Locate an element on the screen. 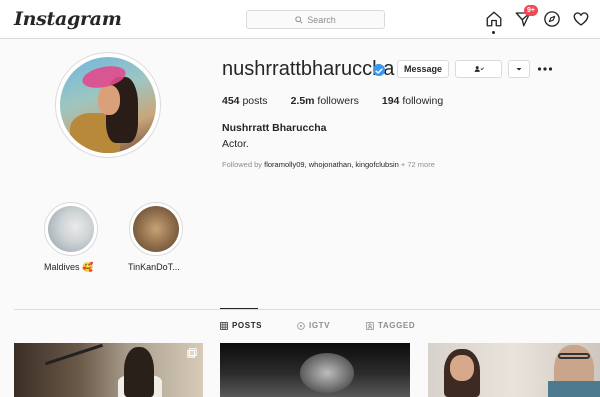  tab-label: IGTV is located at coordinates (320, 325).